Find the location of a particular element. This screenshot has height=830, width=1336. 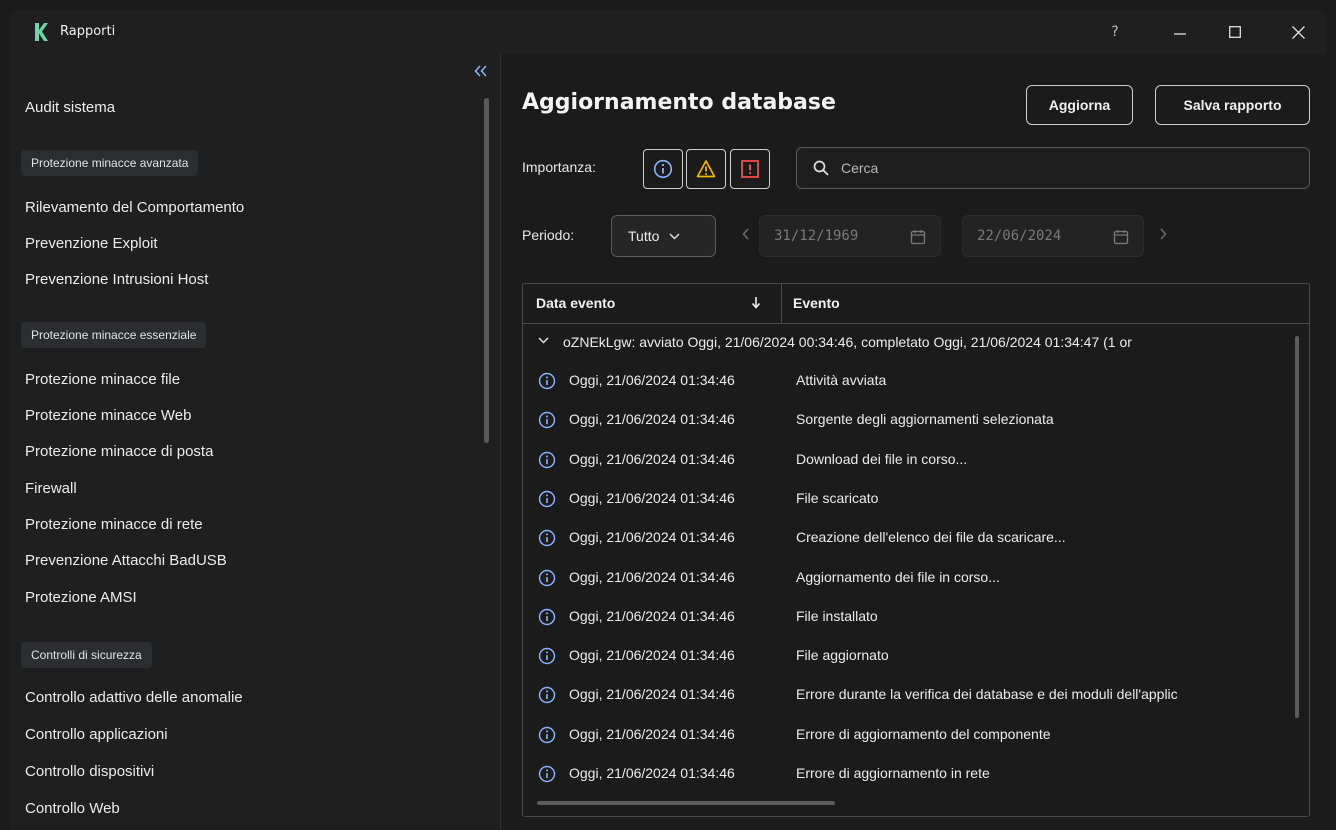

maximize-button is located at coordinates (1235, 32).